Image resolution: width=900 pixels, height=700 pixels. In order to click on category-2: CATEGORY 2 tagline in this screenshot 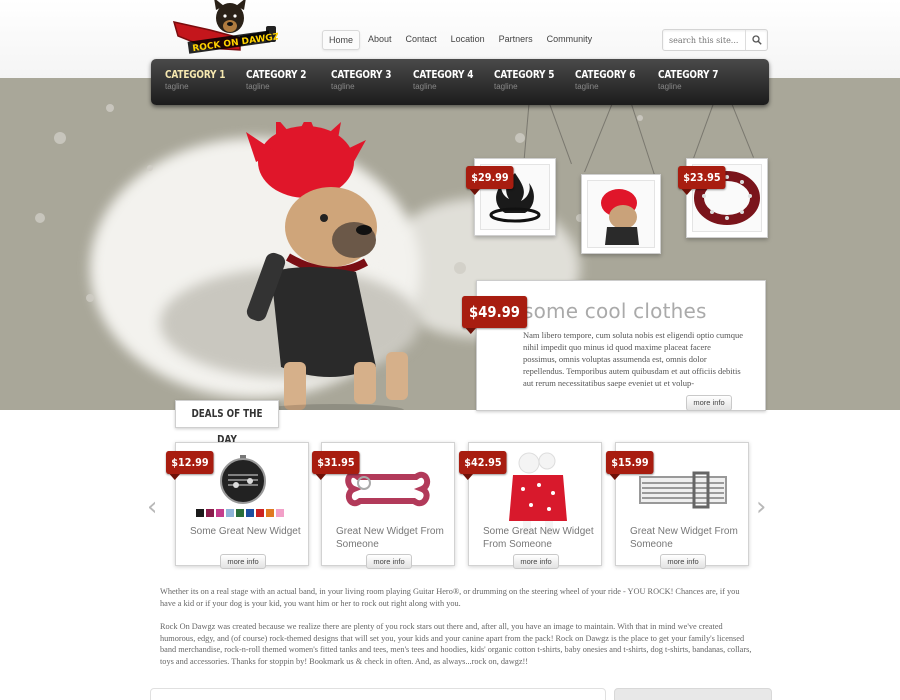, I will do `click(281, 80)`.